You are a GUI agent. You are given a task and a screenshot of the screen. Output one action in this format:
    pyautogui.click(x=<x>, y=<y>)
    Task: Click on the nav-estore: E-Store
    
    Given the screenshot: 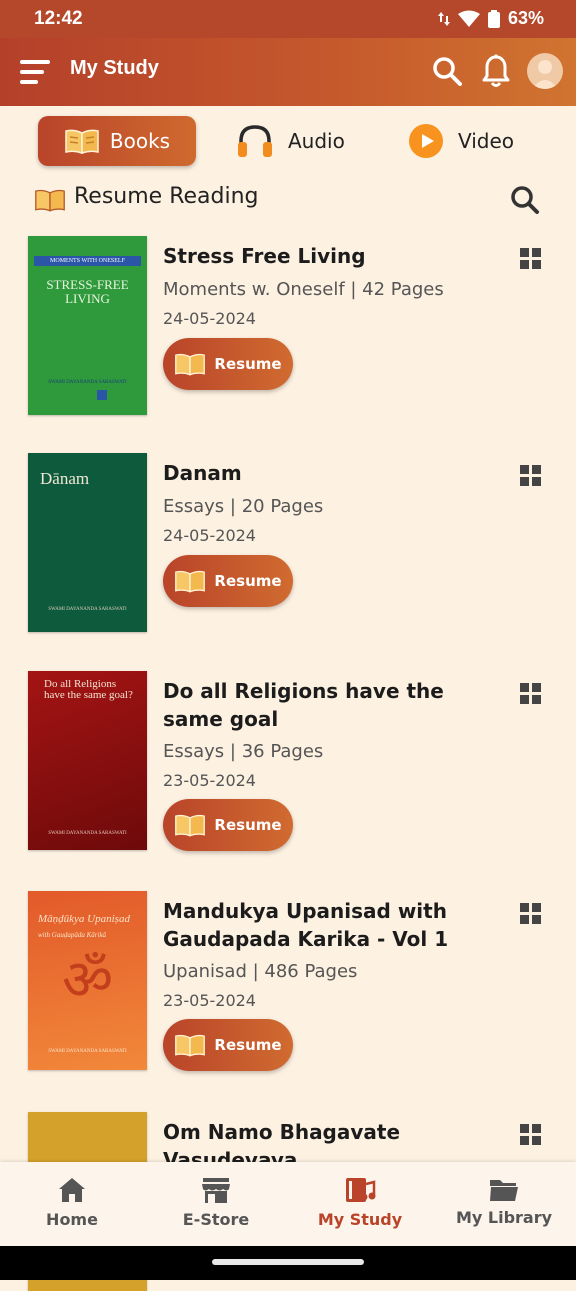 What is the action you would take?
    pyautogui.click(x=216, y=1202)
    